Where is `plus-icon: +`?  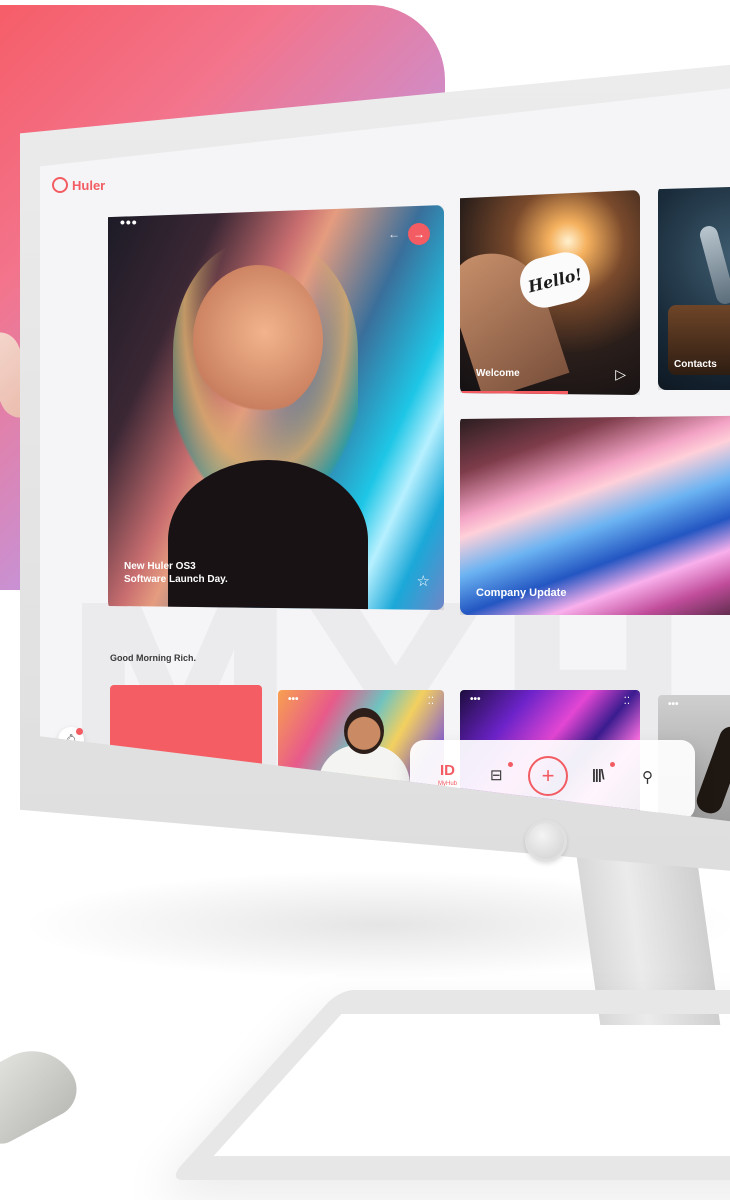 plus-icon: + is located at coordinates (548, 776).